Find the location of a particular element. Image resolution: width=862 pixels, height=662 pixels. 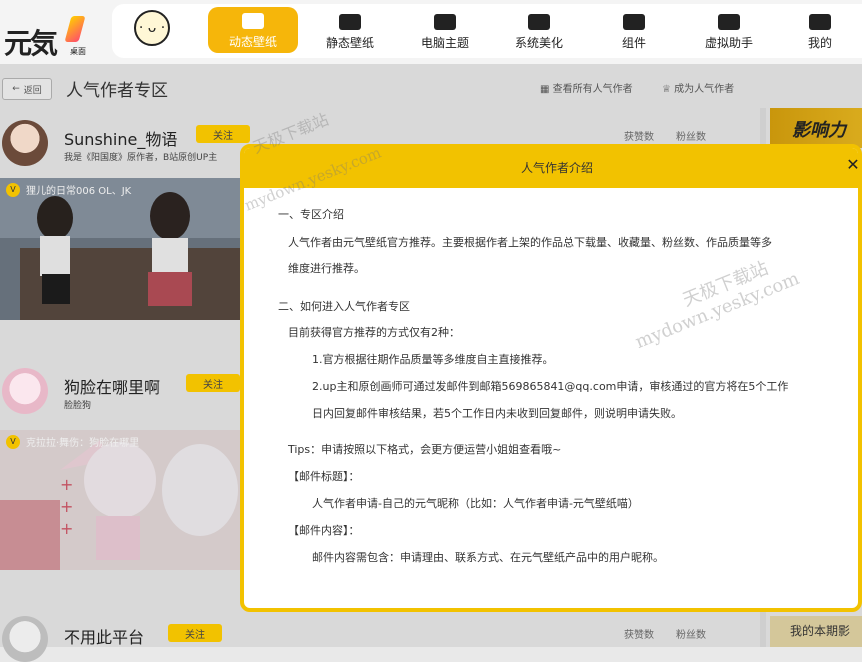

nav-label: 虚拟助手 is located at coordinates (728, 43).